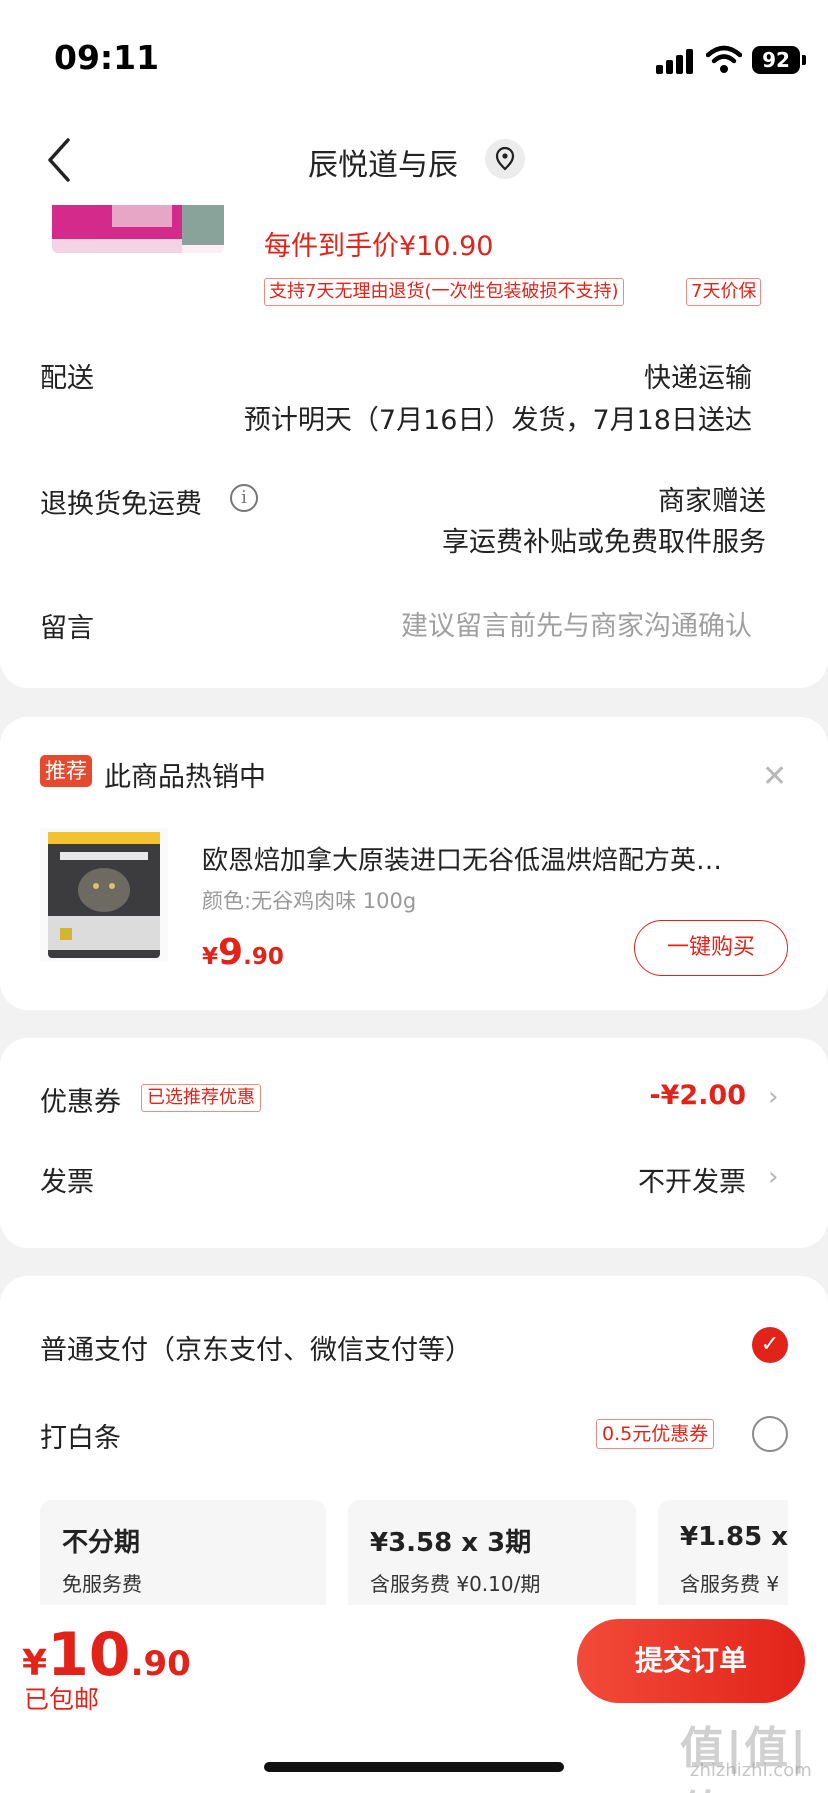  Describe the element at coordinates (67, 628) in the screenshot. I see `message-label: 留言` at that location.